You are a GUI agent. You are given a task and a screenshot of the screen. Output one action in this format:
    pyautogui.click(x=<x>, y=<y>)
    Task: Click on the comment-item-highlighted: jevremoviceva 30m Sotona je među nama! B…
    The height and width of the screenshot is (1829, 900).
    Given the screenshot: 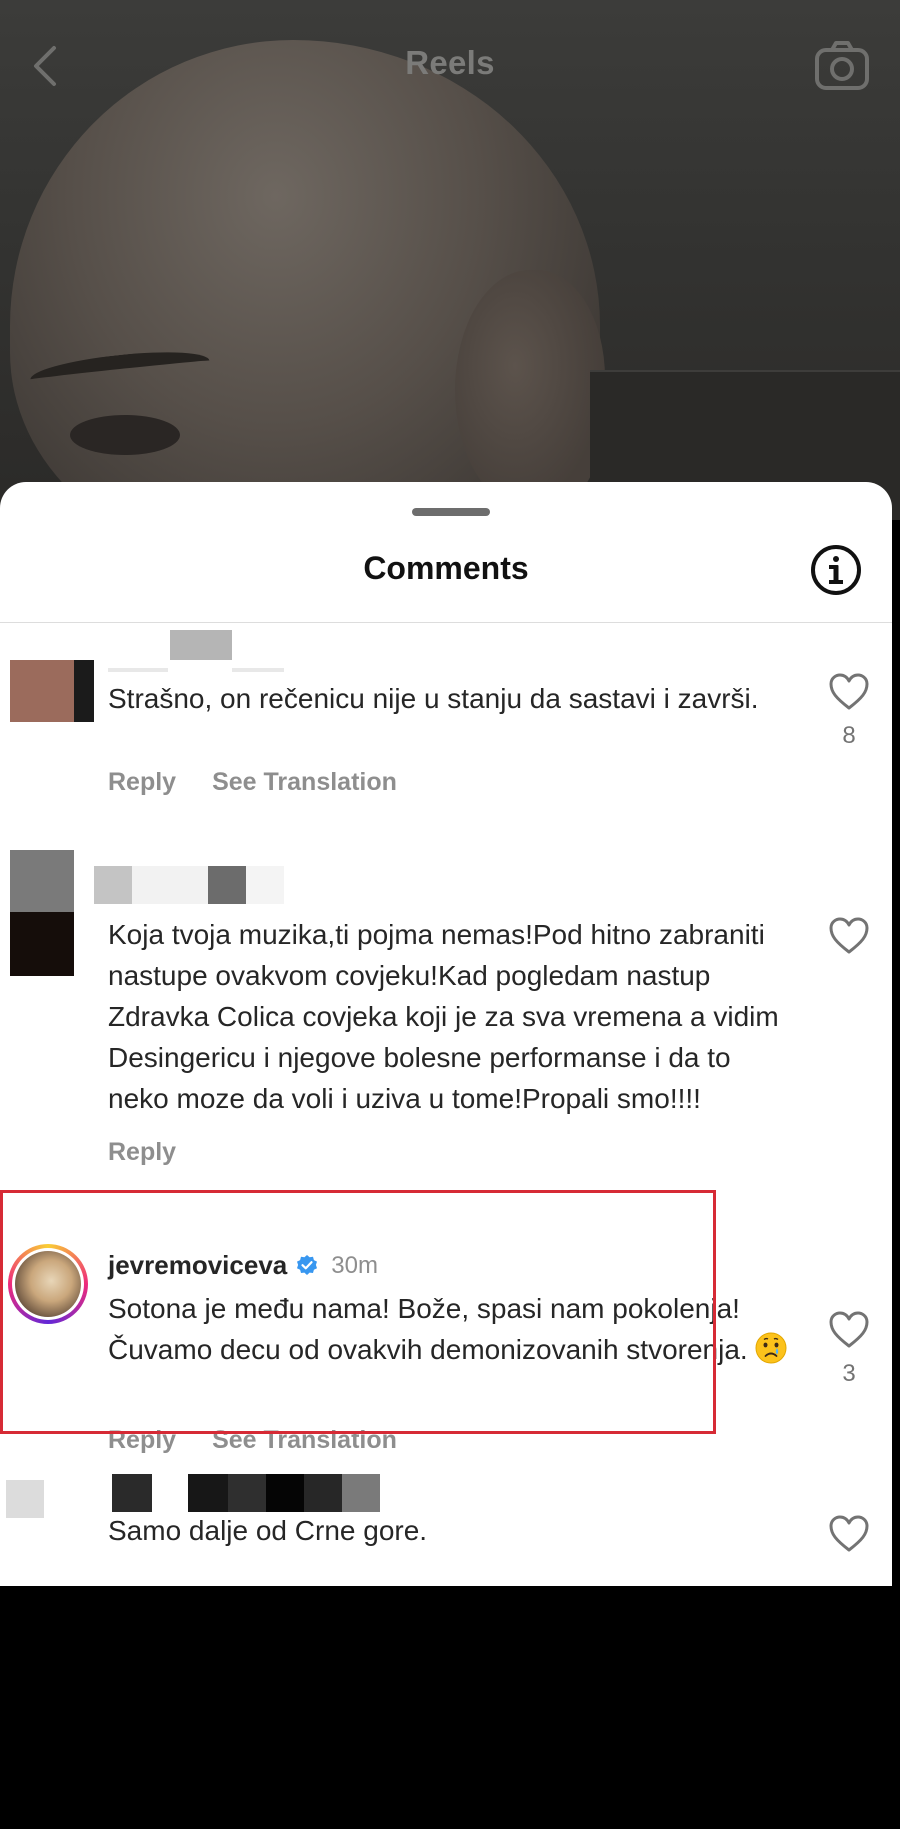 What is the action you would take?
    pyautogui.click(x=446, y=1350)
    